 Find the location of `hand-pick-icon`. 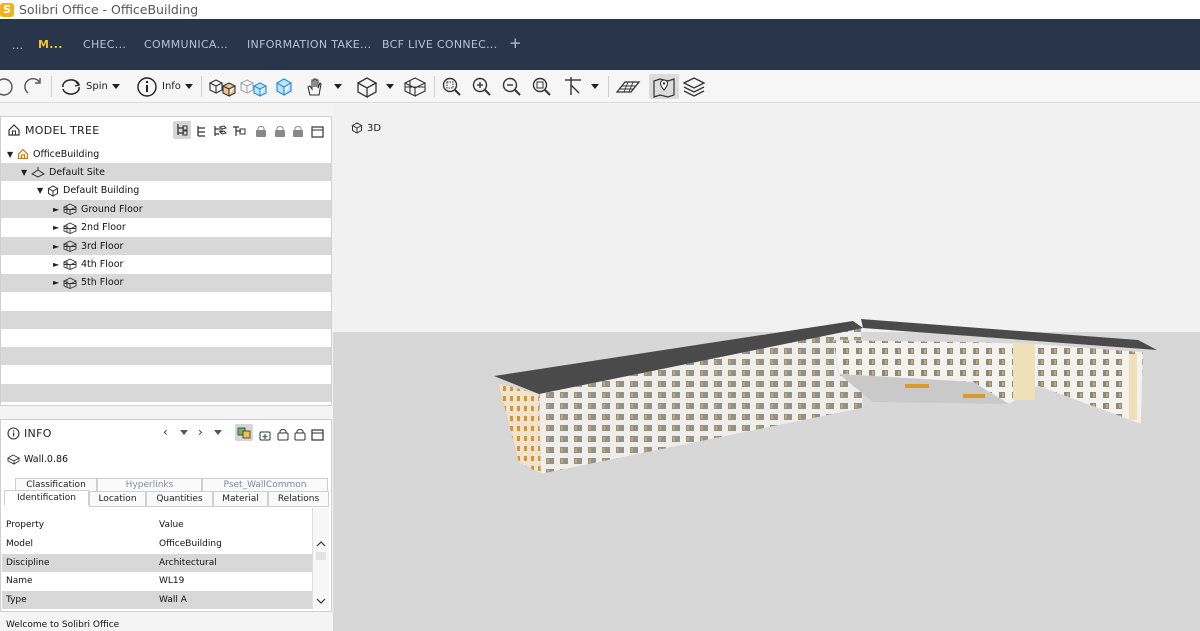

hand-pick-icon is located at coordinates (314, 86).